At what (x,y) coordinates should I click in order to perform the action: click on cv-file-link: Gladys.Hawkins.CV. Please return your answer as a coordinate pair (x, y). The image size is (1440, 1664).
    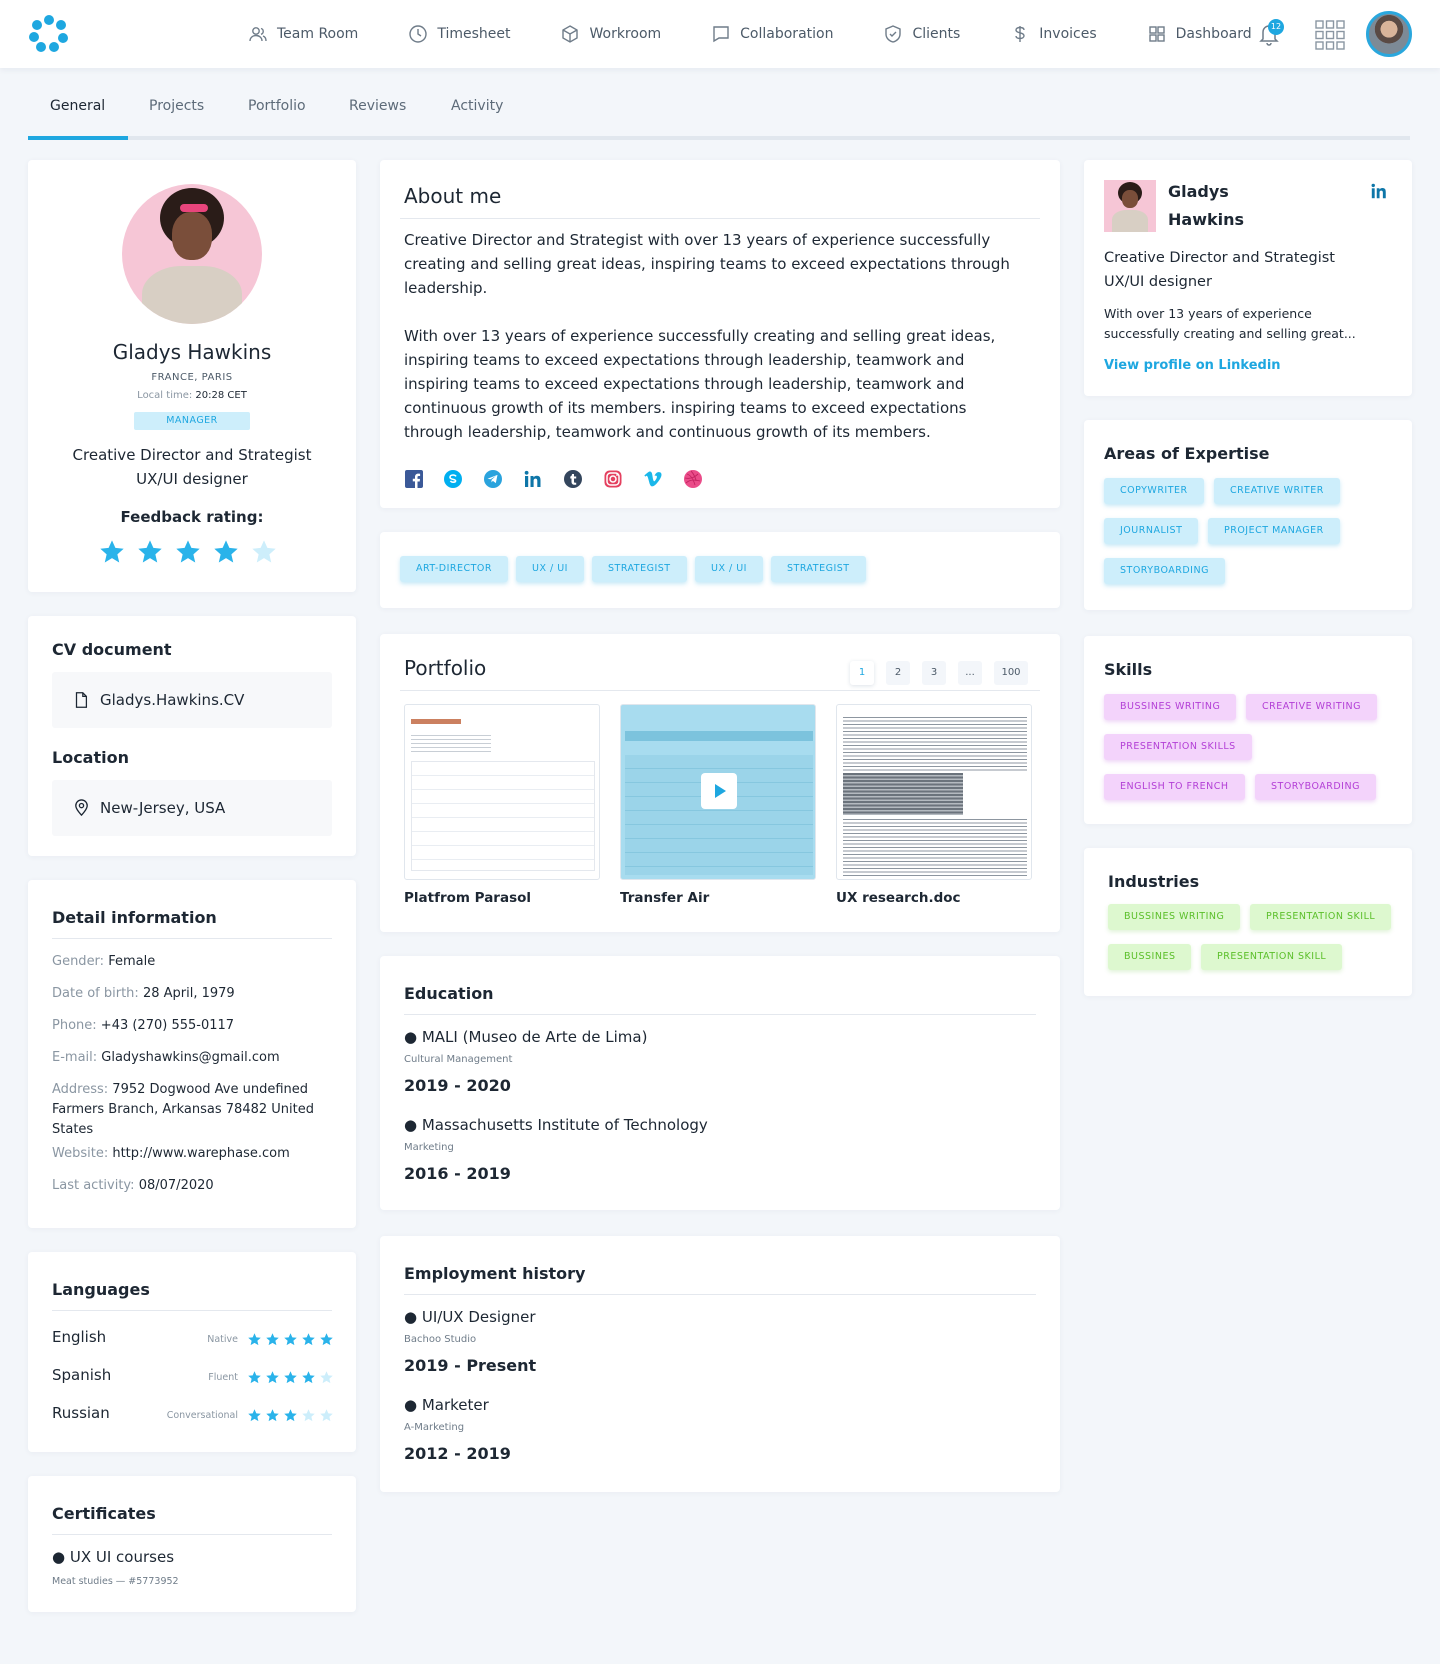
    Looking at the image, I should click on (192, 700).